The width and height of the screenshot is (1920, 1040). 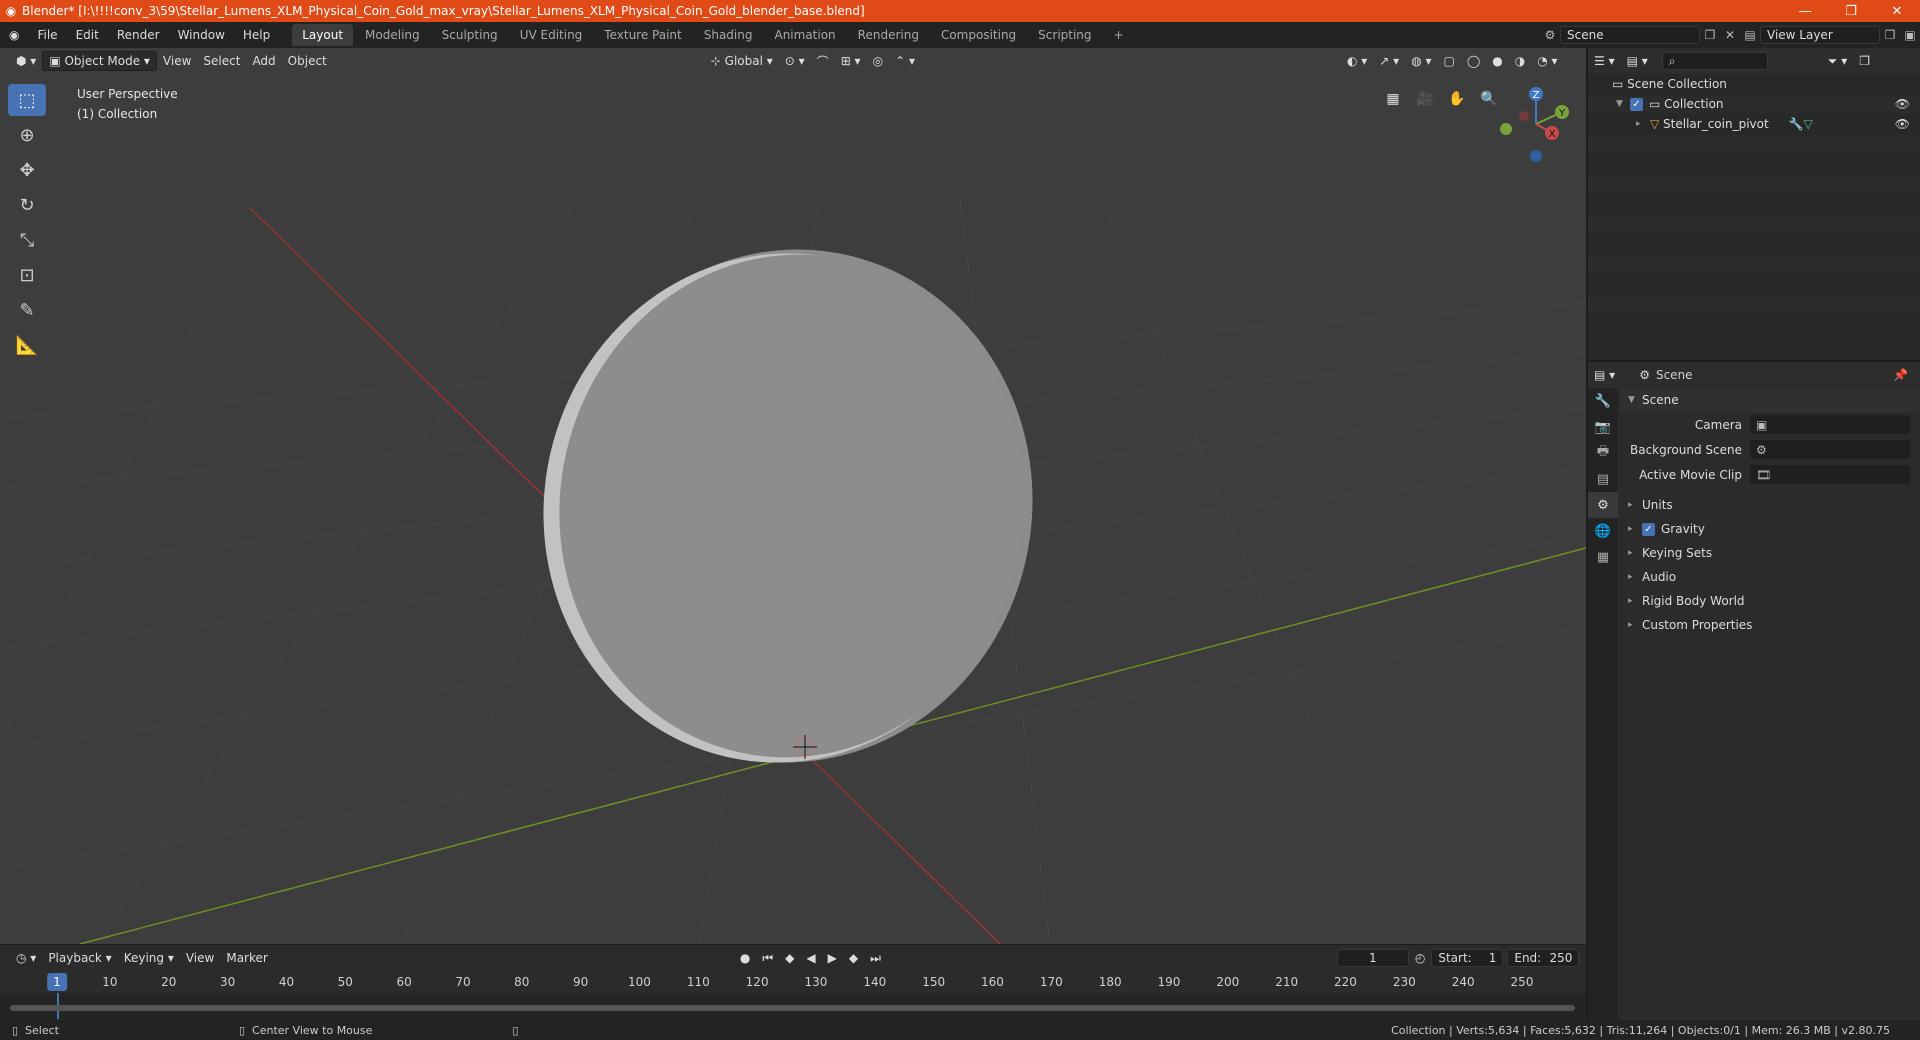 I want to click on collection-checkbox: ✓, so click(x=1636, y=104).